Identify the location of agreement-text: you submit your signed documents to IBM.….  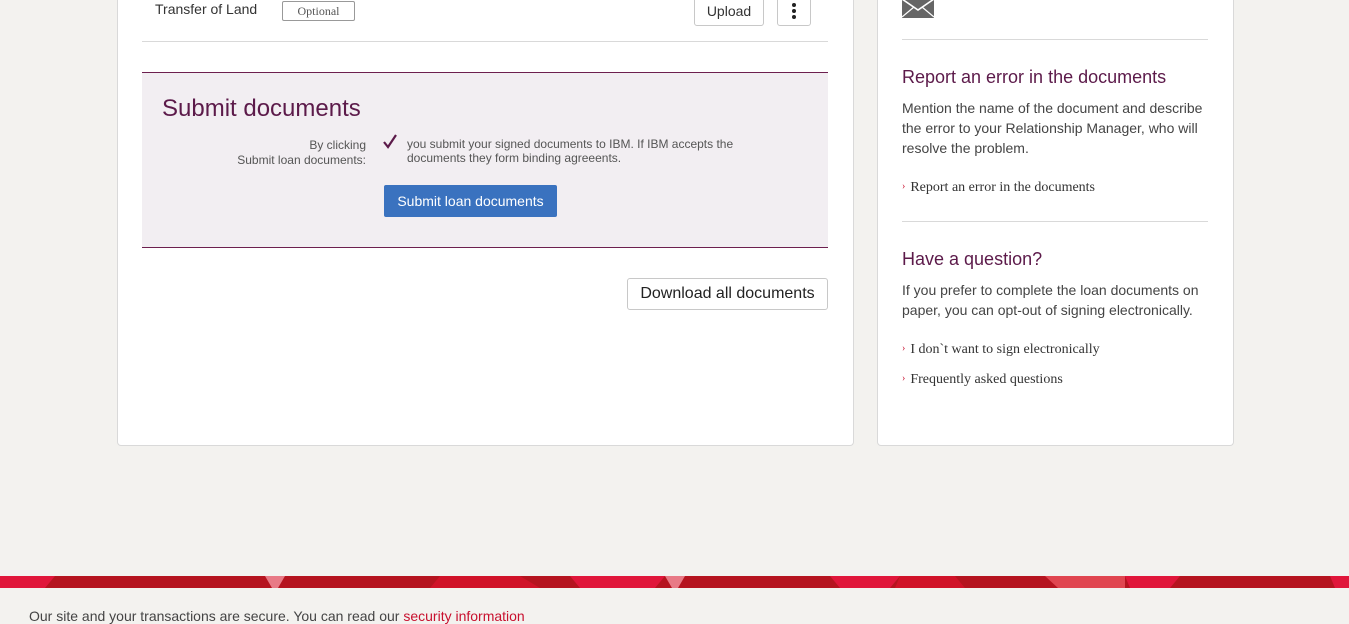
(570, 151).